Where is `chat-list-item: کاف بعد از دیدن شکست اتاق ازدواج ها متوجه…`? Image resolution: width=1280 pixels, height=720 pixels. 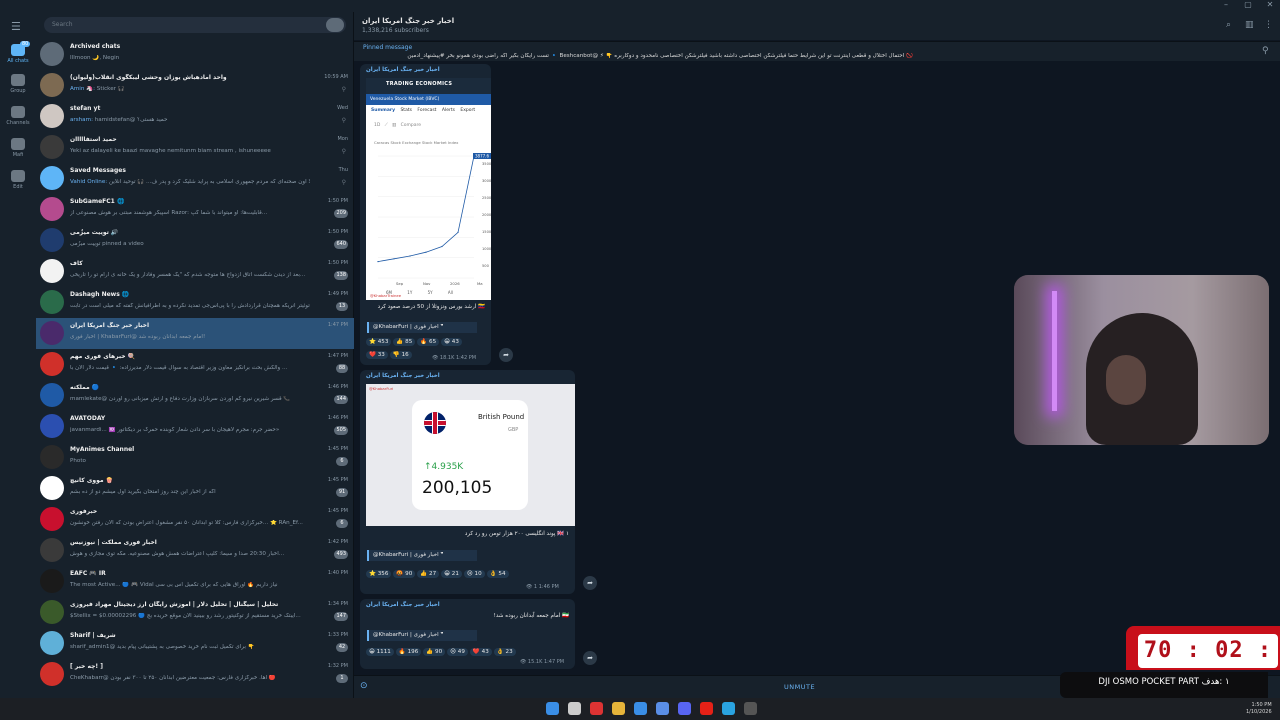
chat-list-item: کاف بعد از دیدن شکست اتاق ازدواج ها متوجه… is located at coordinates (195, 271).